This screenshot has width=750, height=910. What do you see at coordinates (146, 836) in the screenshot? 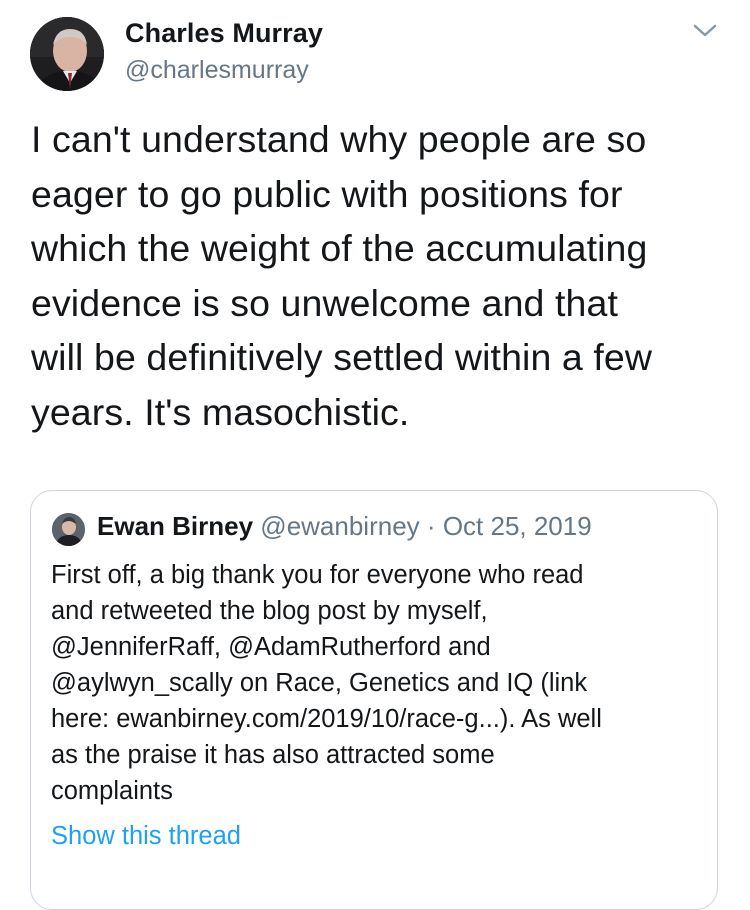
I see `show-thread-link: Show this thread` at bounding box center [146, 836].